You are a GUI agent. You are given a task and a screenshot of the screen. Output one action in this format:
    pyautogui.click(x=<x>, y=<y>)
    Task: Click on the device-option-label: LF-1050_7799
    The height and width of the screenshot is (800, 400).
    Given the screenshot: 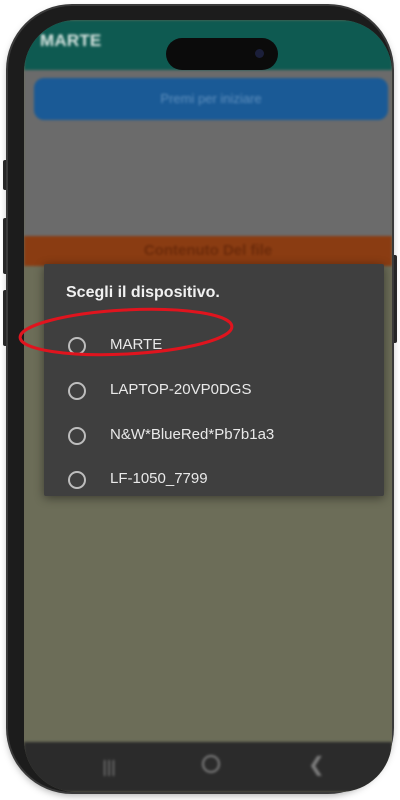 What is the action you would take?
    pyautogui.click(x=159, y=478)
    